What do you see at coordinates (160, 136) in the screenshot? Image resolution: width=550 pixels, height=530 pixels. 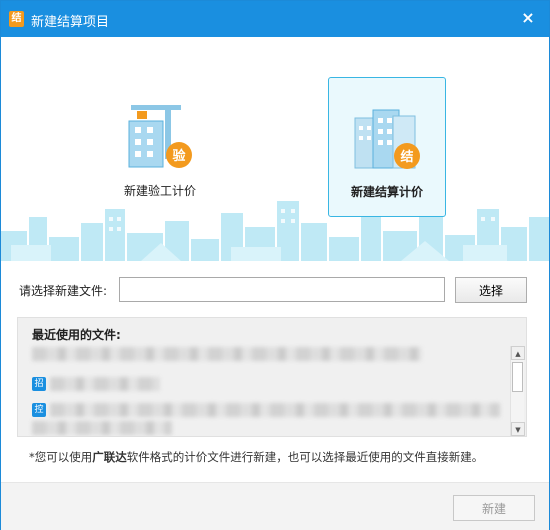 I see `building-crane-icon: 验` at bounding box center [160, 136].